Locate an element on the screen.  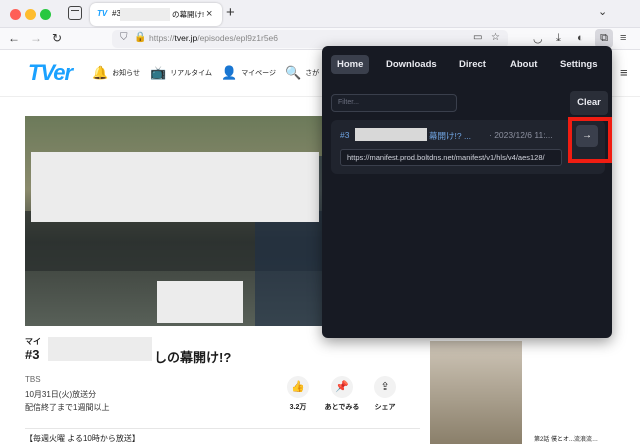
zoom-window-button is located at coordinates (45, 14).